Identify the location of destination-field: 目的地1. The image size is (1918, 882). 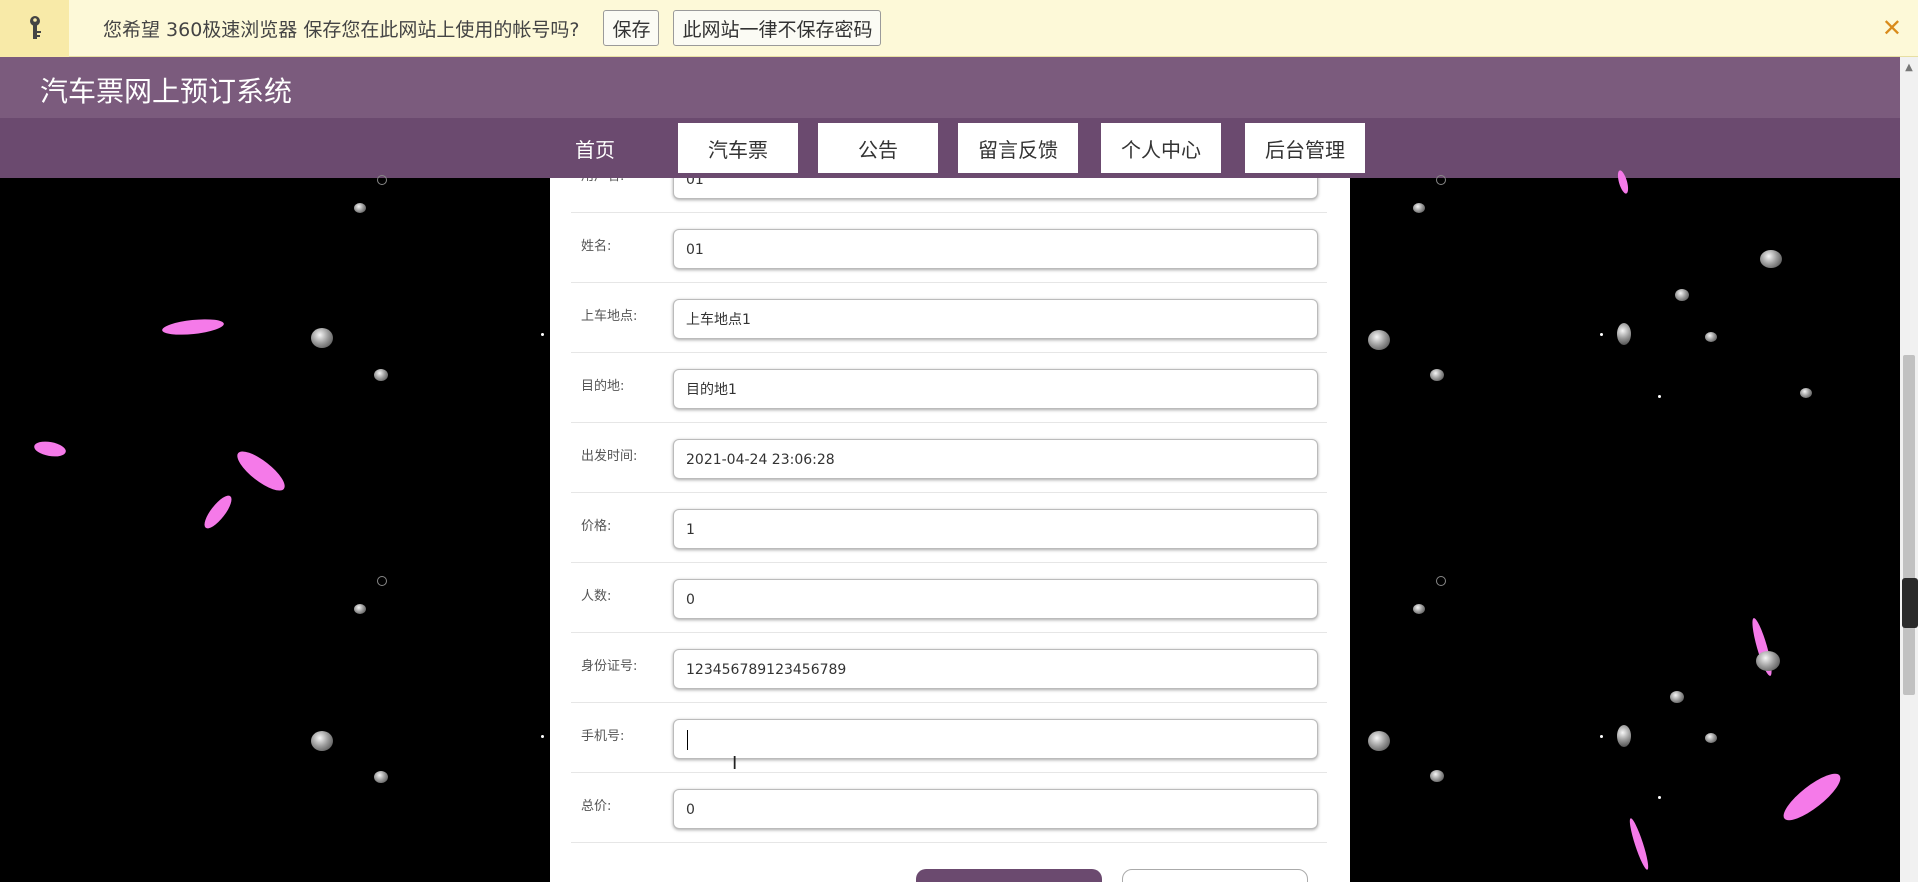
(995, 389).